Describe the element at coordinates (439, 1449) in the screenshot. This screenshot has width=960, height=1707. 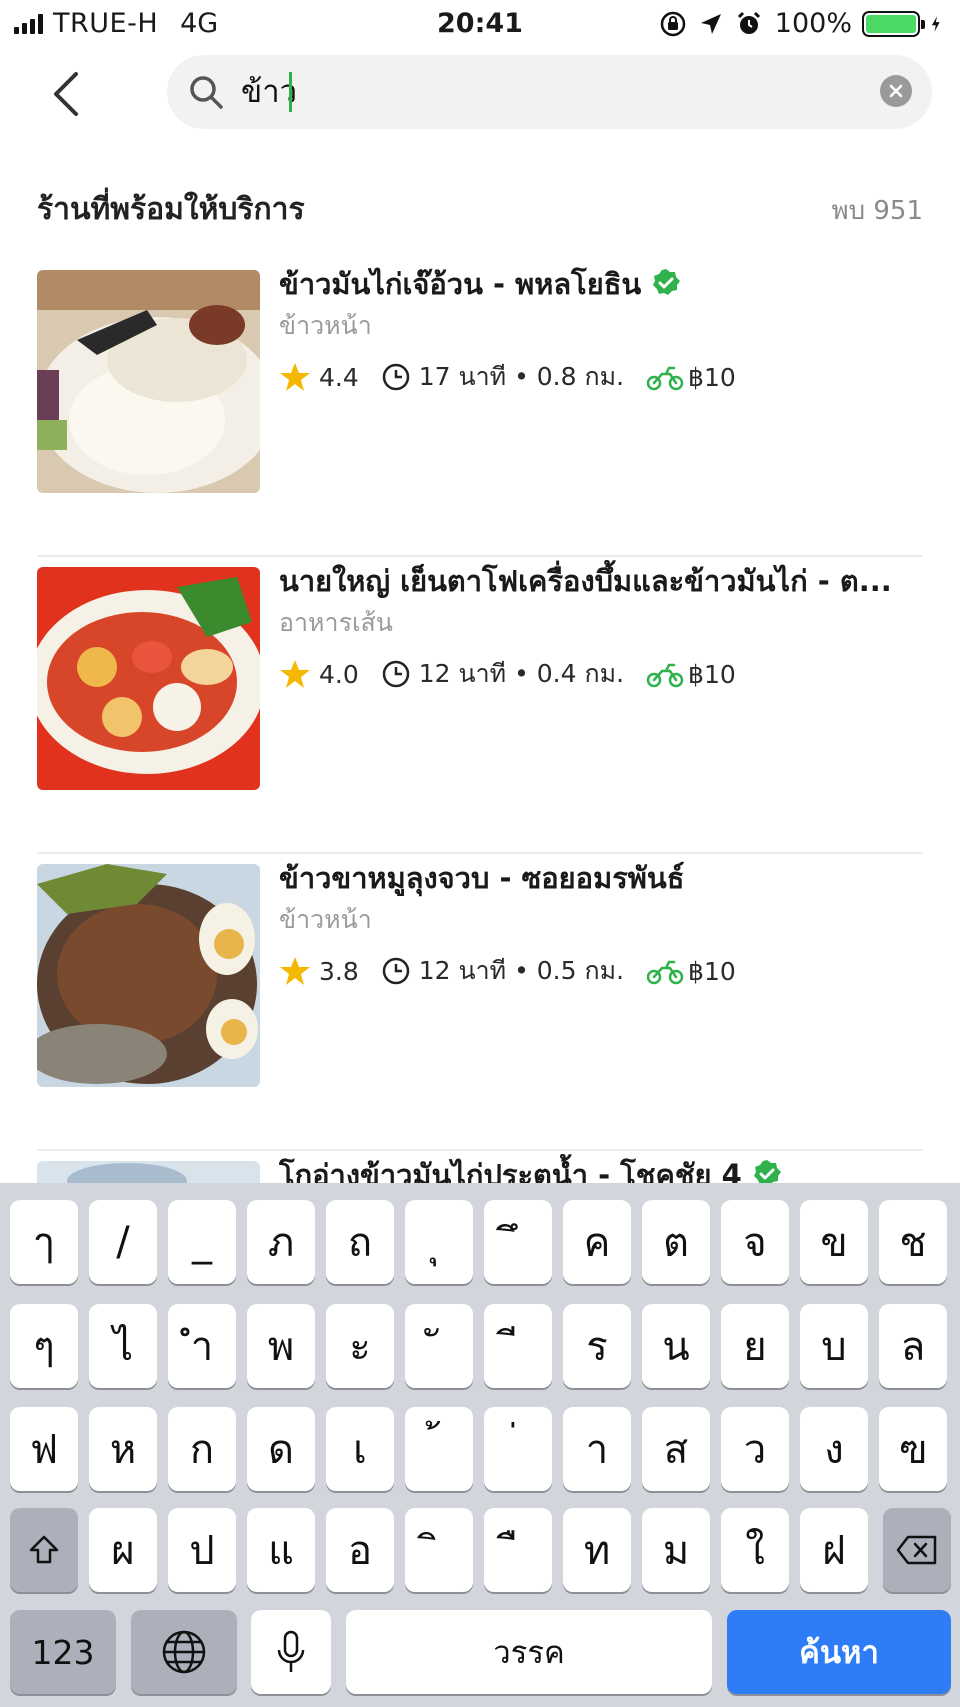
I see `key-6: ้` at that location.